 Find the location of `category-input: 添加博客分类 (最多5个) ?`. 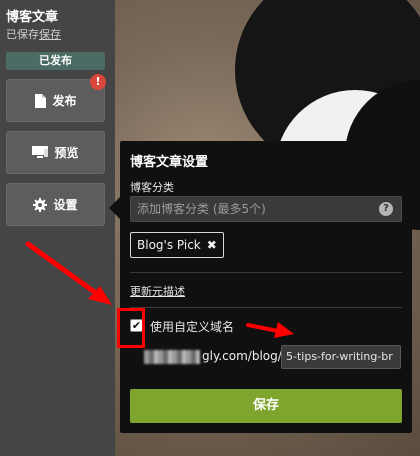

category-input: 添加博客分类 (最多5个) ? is located at coordinates (266, 209).